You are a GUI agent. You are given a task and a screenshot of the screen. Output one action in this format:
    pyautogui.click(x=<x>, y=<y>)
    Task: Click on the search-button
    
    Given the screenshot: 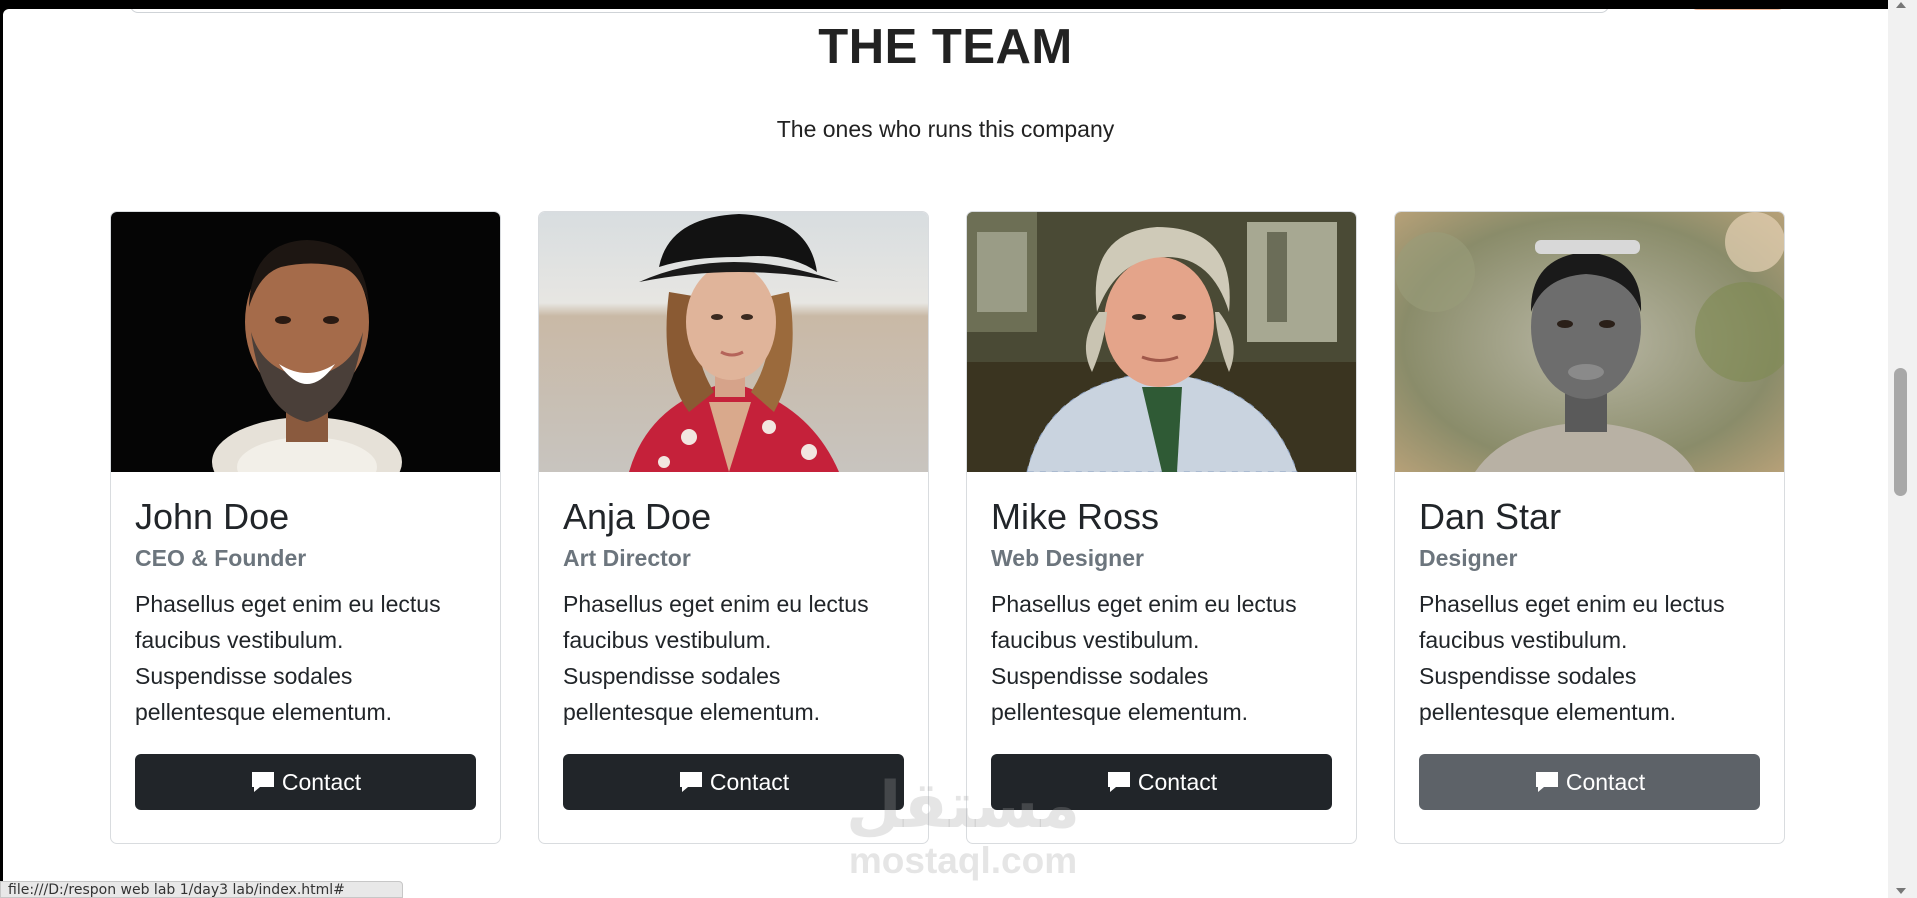 What is the action you would take?
    pyautogui.click(x=1737, y=9)
    